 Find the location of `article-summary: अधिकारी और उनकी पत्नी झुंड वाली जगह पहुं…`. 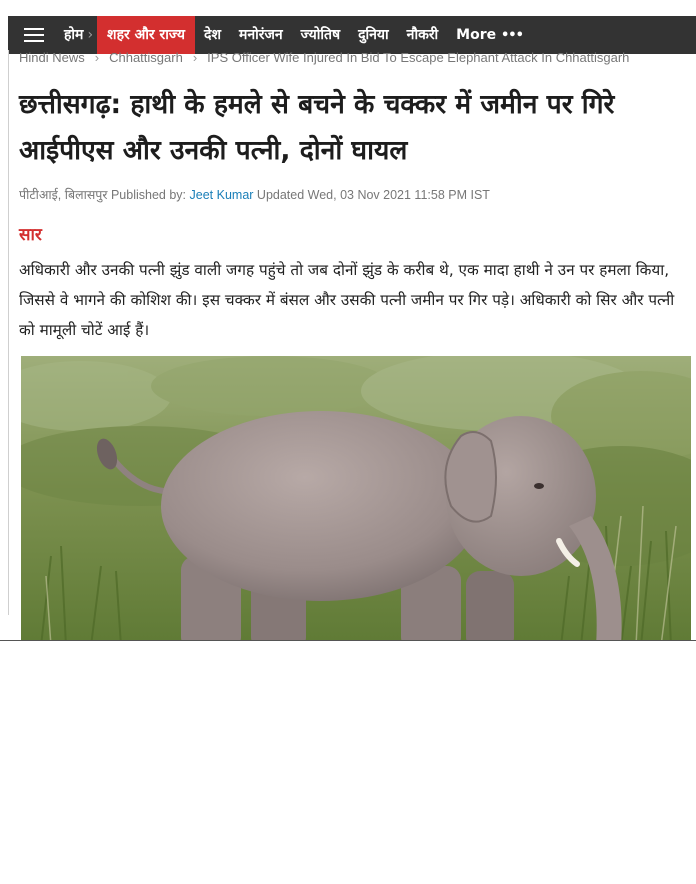

article-summary: अधिकारी और उनकी पत्नी झुंड वाली जगह पहुं… is located at coordinates (347, 300).